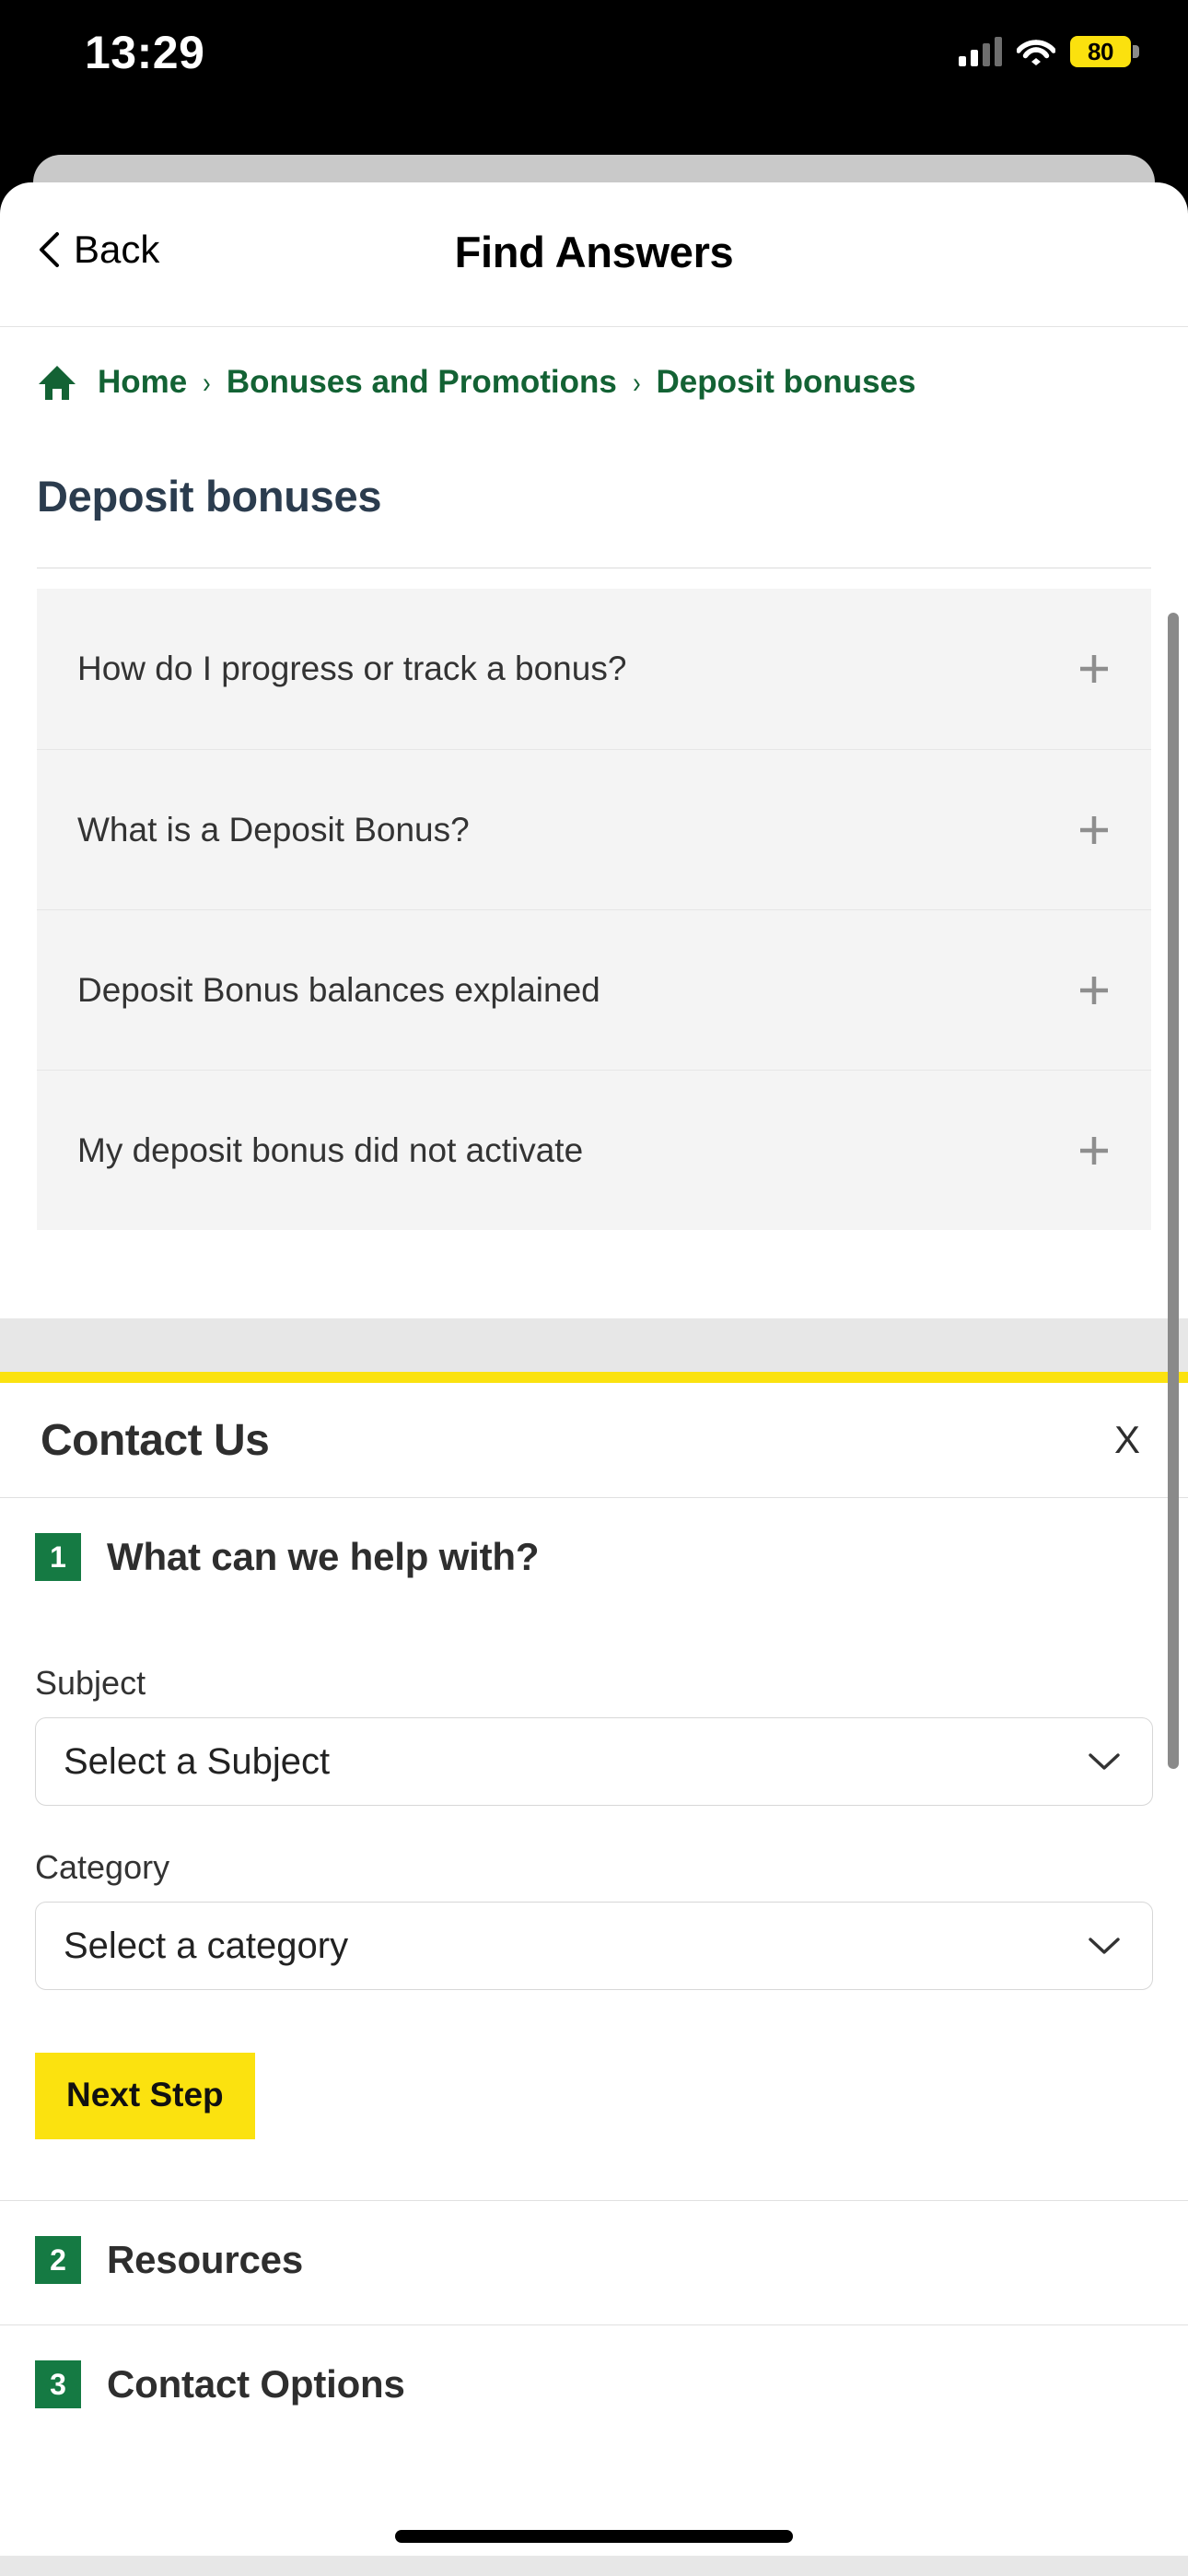 Image resolution: width=1188 pixels, height=2576 pixels. Describe the element at coordinates (155, 1440) in the screenshot. I see `contact-us-title: Contact Us` at that location.